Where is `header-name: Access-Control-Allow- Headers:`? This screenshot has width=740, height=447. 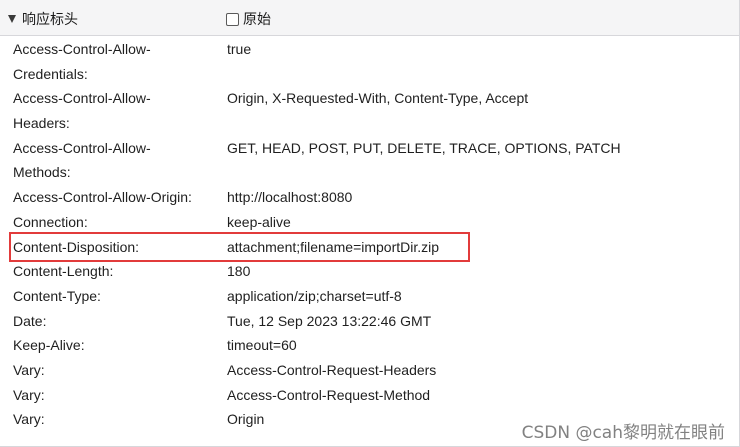
header-name: Access-Control-Allow- Headers: is located at coordinates (82, 111).